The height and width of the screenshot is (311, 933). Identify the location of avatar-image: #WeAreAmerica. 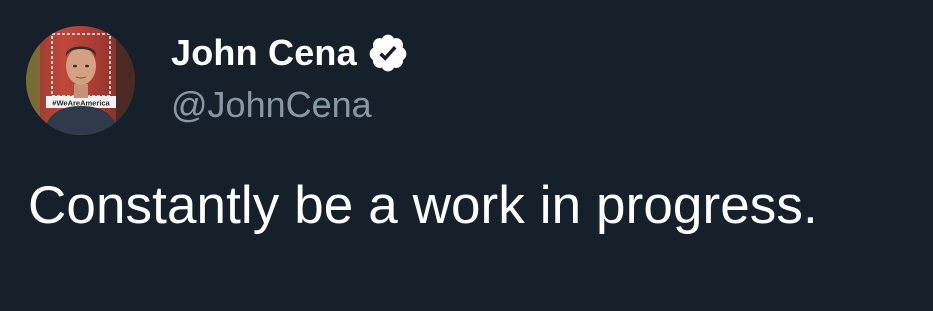
(80, 80).